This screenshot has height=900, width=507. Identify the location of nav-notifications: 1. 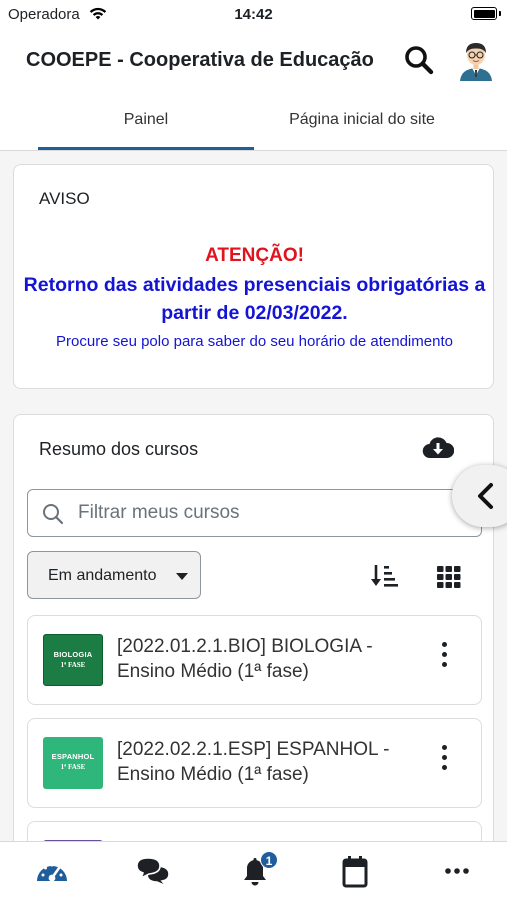
(256, 869).